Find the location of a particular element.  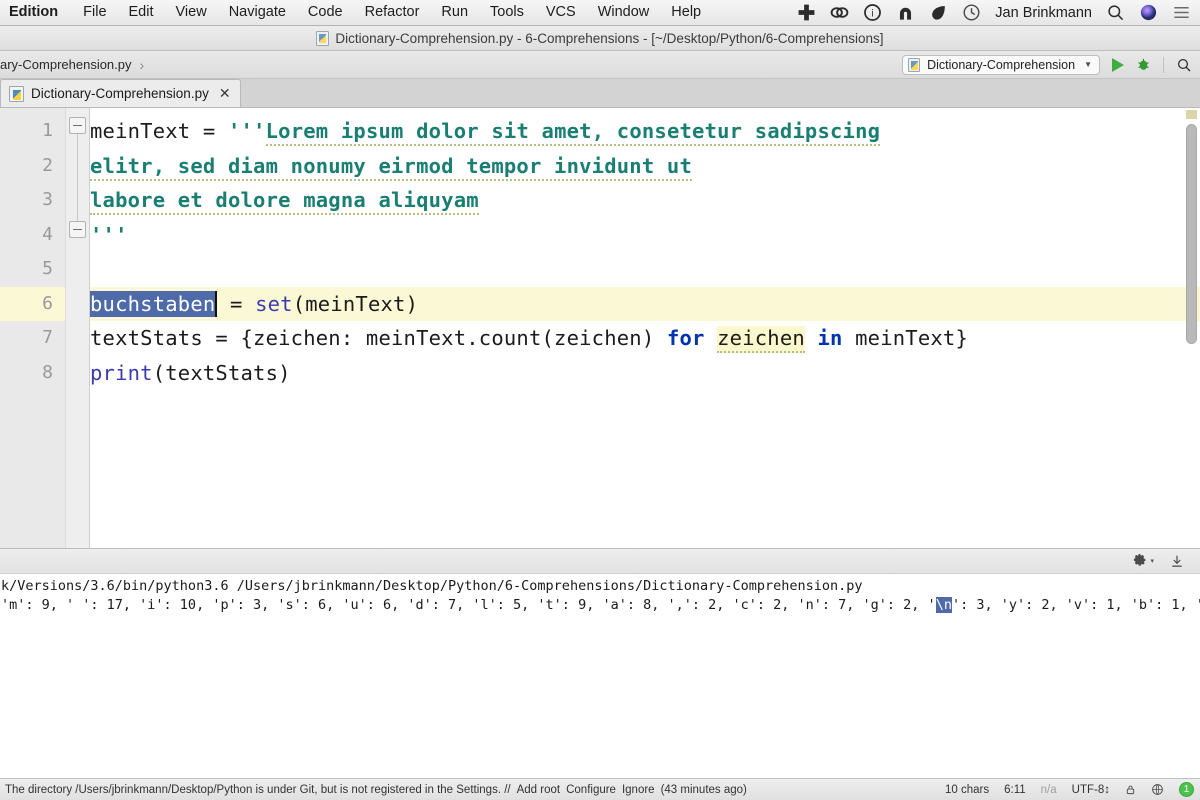

menu-item-run: Run is located at coordinates (454, 12).